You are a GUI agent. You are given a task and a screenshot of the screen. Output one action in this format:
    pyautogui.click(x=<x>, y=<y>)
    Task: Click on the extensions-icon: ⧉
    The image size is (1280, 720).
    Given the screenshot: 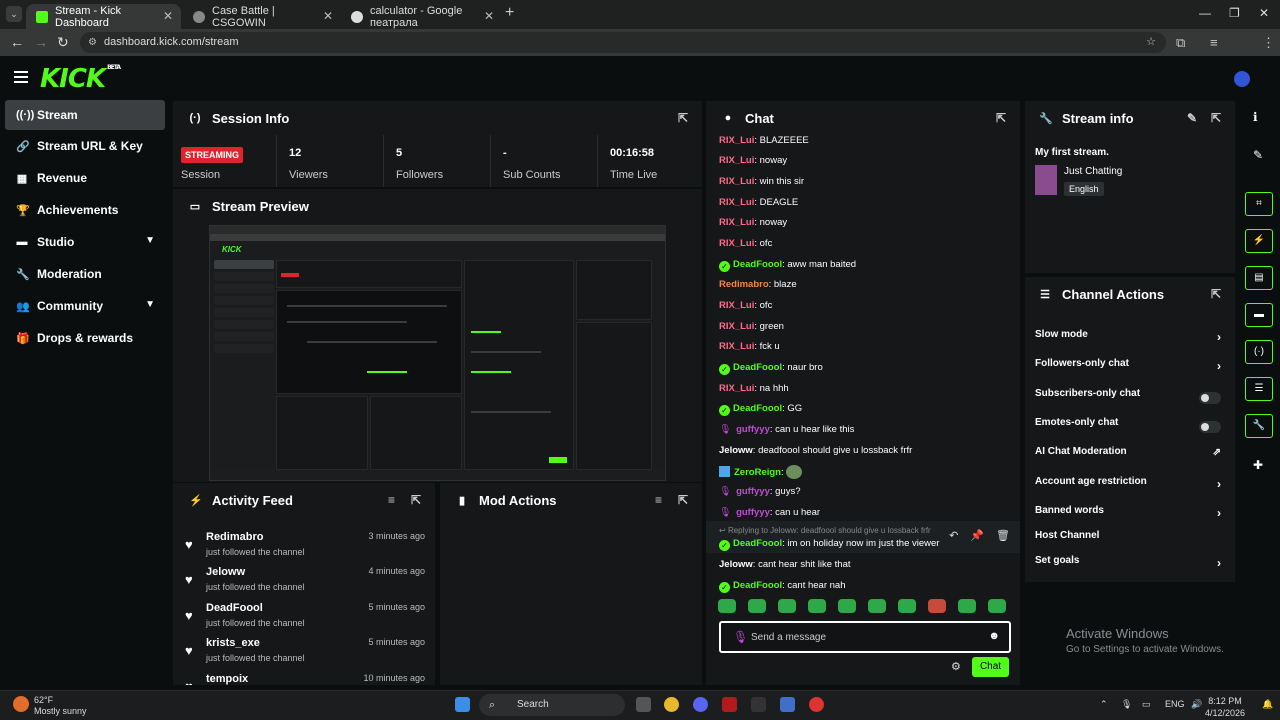 What is the action you would take?
    pyautogui.click(x=1180, y=43)
    